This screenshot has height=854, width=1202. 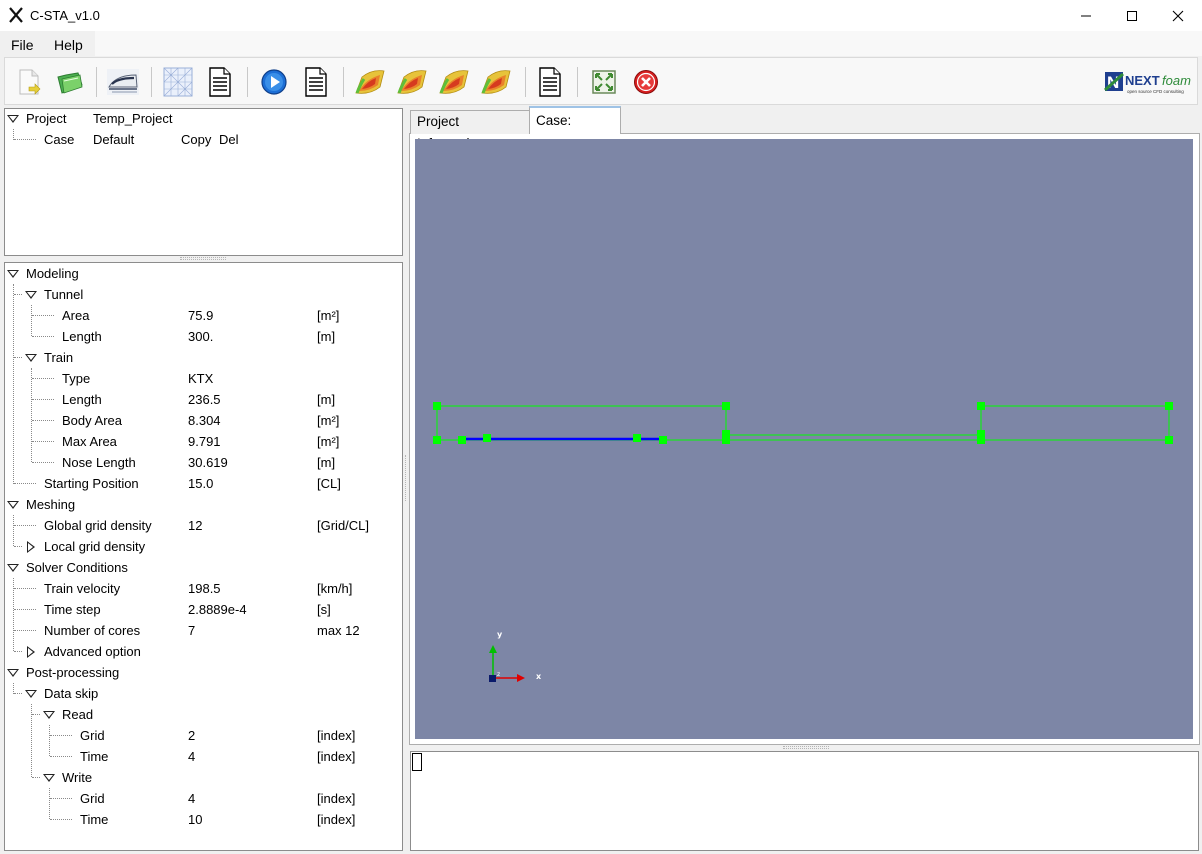 What do you see at coordinates (208, 462) in the screenshot?
I see `nose-length-value: 30.619` at bounding box center [208, 462].